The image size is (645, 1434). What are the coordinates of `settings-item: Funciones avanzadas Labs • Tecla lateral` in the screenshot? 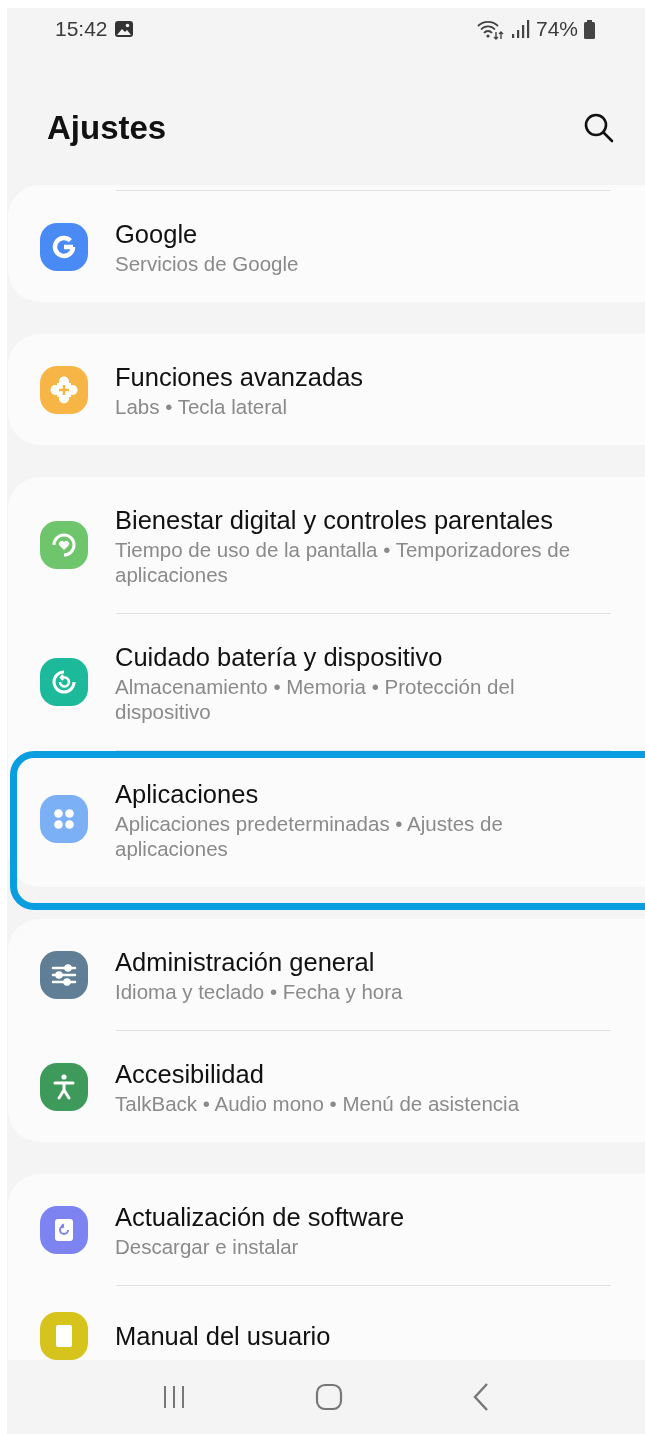 It's located at (326, 389).